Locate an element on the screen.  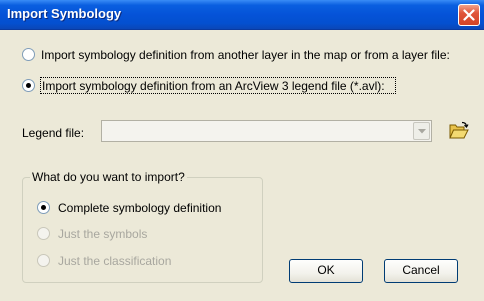
browse-folder-button is located at coordinates (459, 130).